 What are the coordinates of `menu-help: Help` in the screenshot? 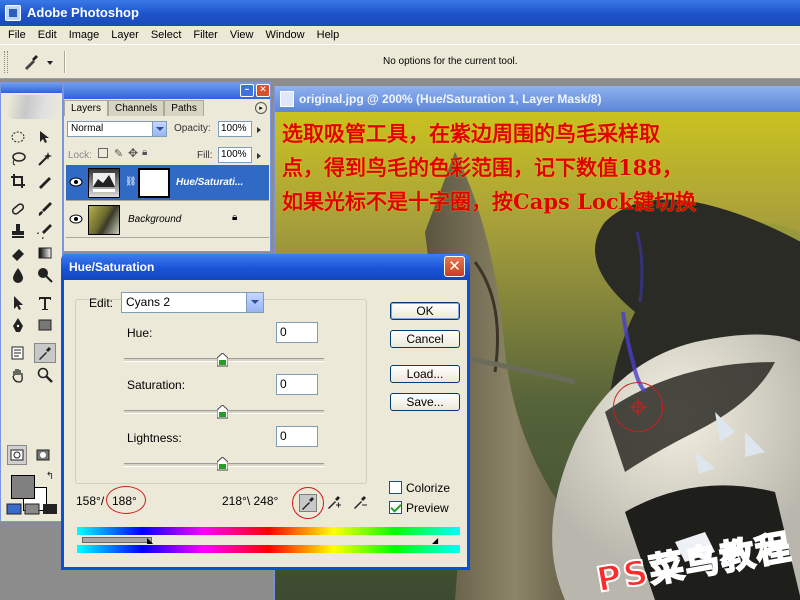 It's located at (328, 35).